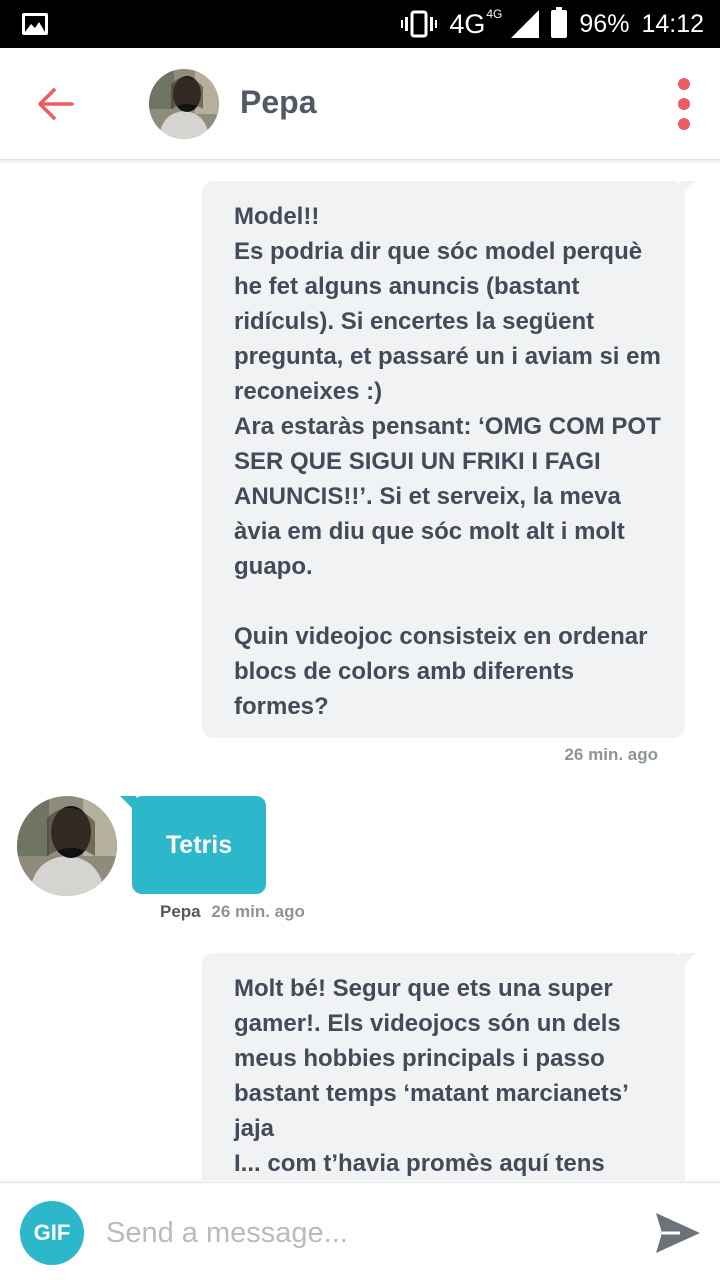 Image resolution: width=720 pixels, height=1280 pixels. What do you see at coordinates (35, 24) in the screenshot?
I see `gallery-icon` at bounding box center [35, 24].